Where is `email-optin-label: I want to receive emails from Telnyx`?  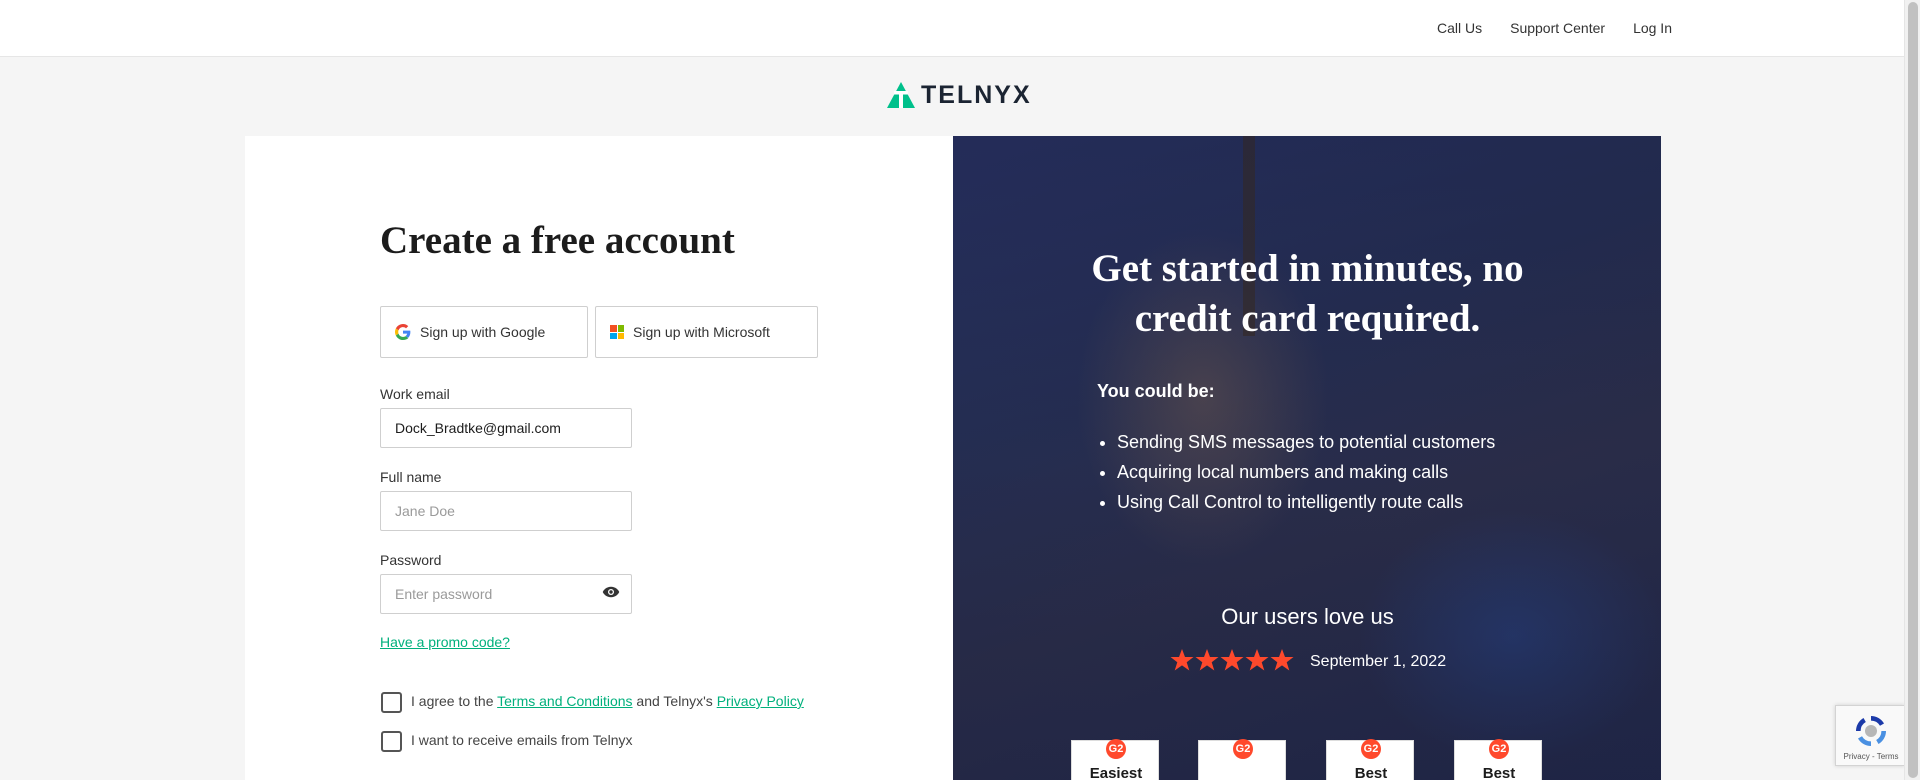
email-optin-label: I want to receive emails from Telnyx is located at coordinates (522, 740).